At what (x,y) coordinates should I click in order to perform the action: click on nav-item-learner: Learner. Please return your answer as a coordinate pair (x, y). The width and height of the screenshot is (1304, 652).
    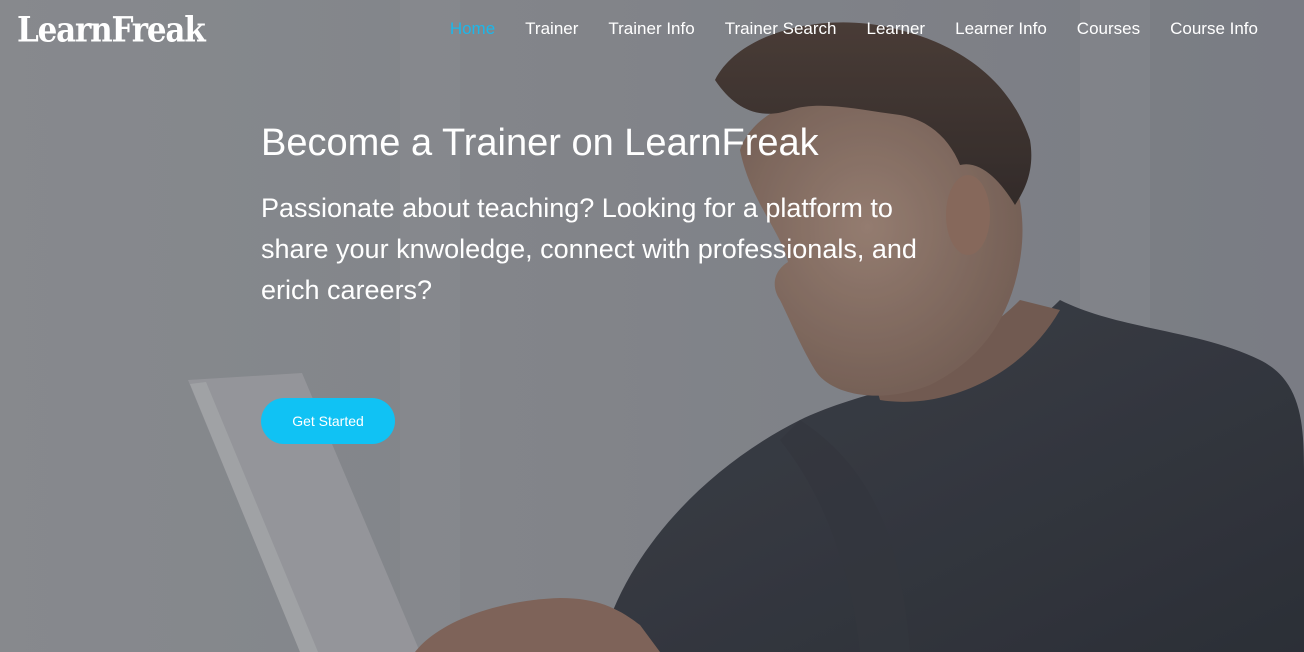
    Looking at the image, I should click on (896, 29).